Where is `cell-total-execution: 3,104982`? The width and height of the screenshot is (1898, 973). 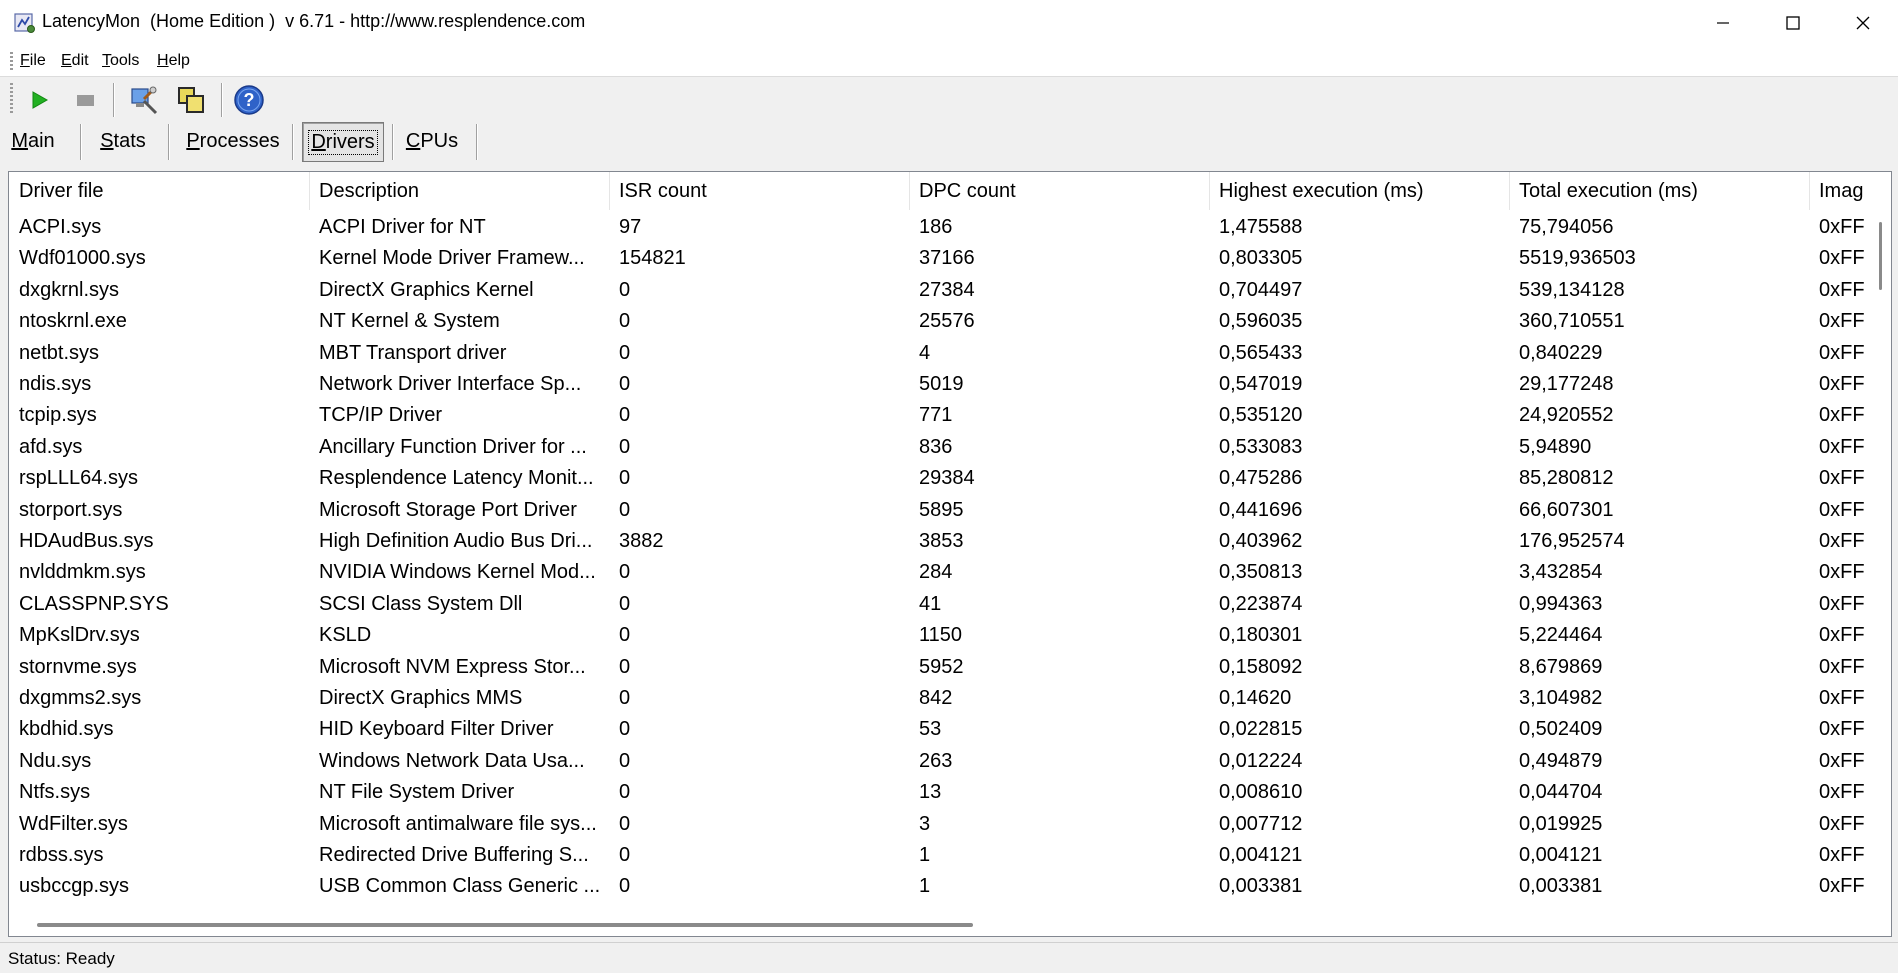 cell-total-execution: 3,104982 is located at coordinates (1561, 698).